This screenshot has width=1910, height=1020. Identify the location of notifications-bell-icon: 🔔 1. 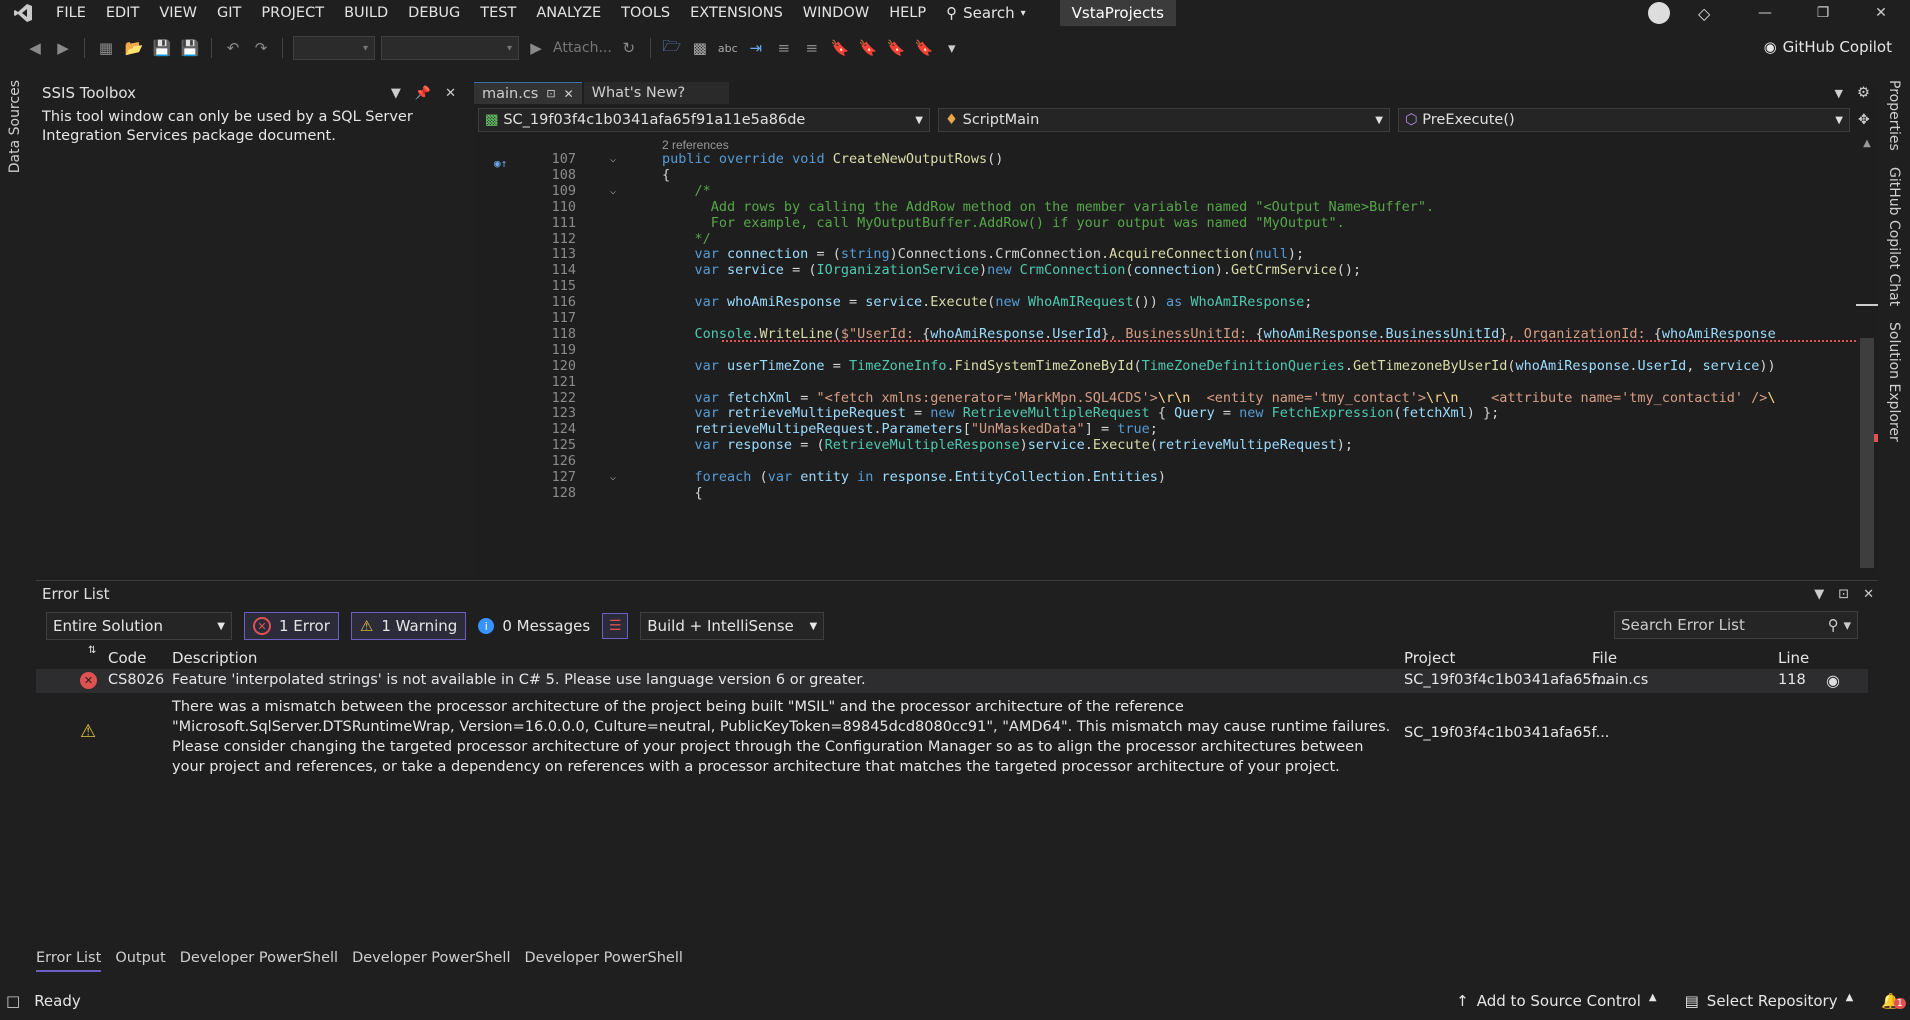
(1893, 1001).